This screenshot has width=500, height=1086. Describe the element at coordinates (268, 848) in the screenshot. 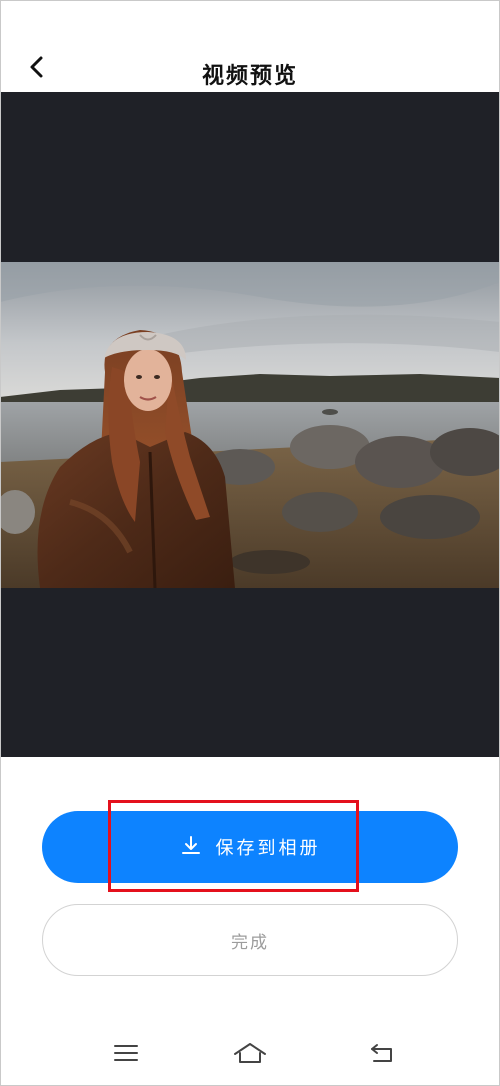

I see `save-button-label: 保存到相册` at that location.